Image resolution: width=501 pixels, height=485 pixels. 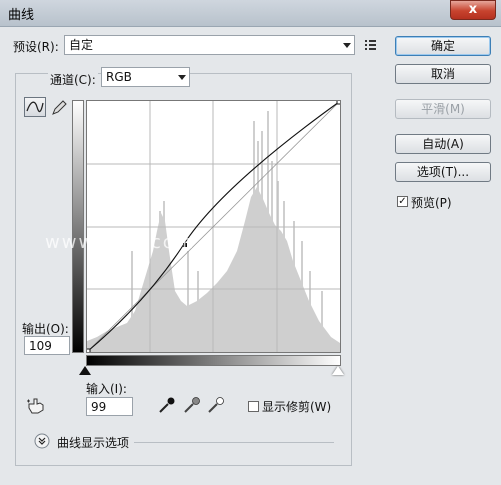 I want to click on hand-icon, so click(x=35, y=406).